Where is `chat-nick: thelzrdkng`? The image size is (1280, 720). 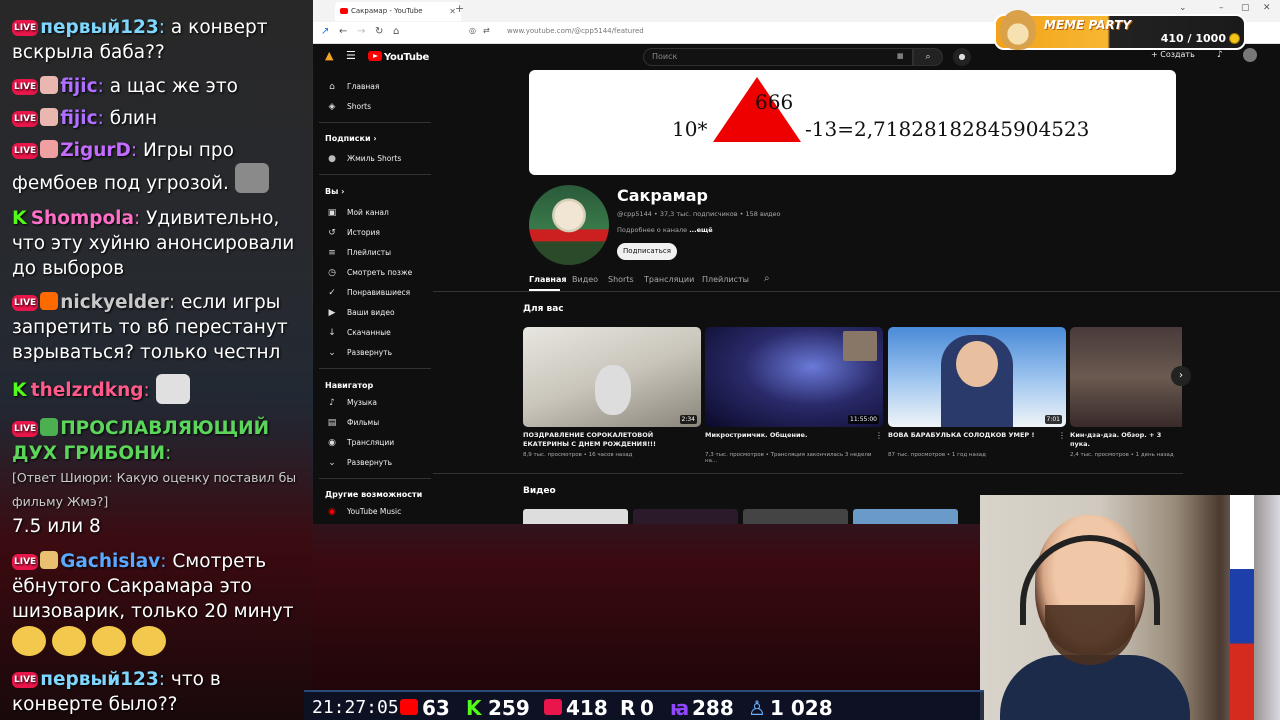 chat-nick: thelzrdkng is located at coordinates (87, 390).